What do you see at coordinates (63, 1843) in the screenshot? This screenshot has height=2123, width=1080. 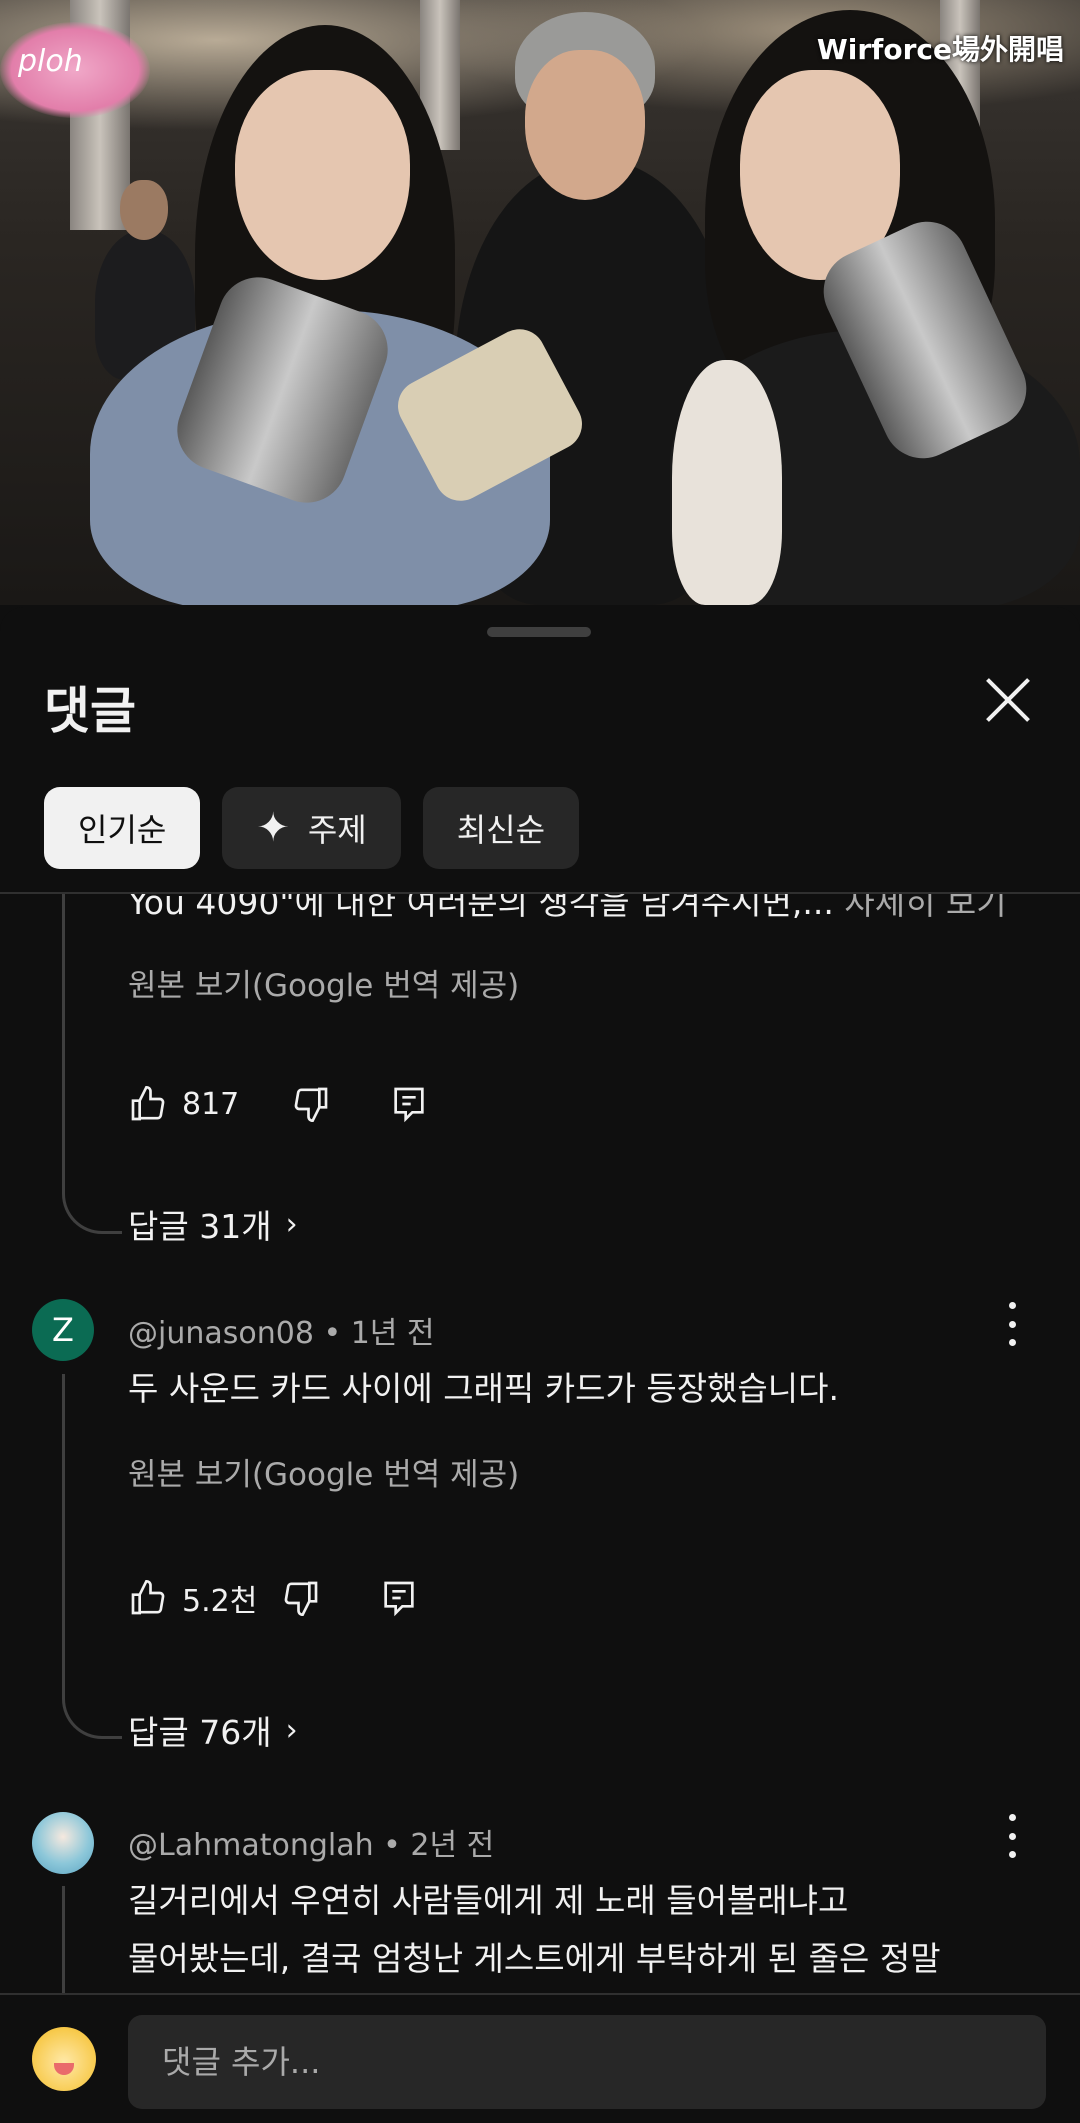 I see `avatar` at bounding box center [63, 1843].